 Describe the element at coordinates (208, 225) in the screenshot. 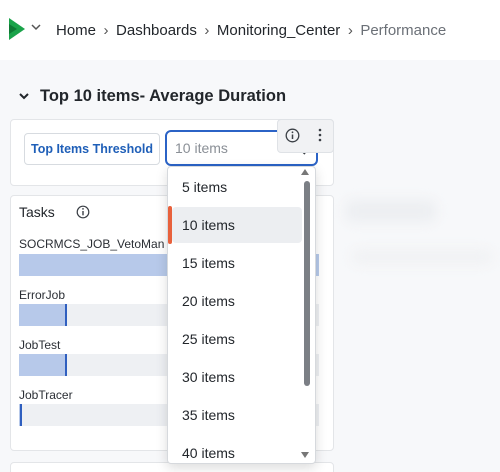

I see `dropdown-option-label: 10 items` at that location.